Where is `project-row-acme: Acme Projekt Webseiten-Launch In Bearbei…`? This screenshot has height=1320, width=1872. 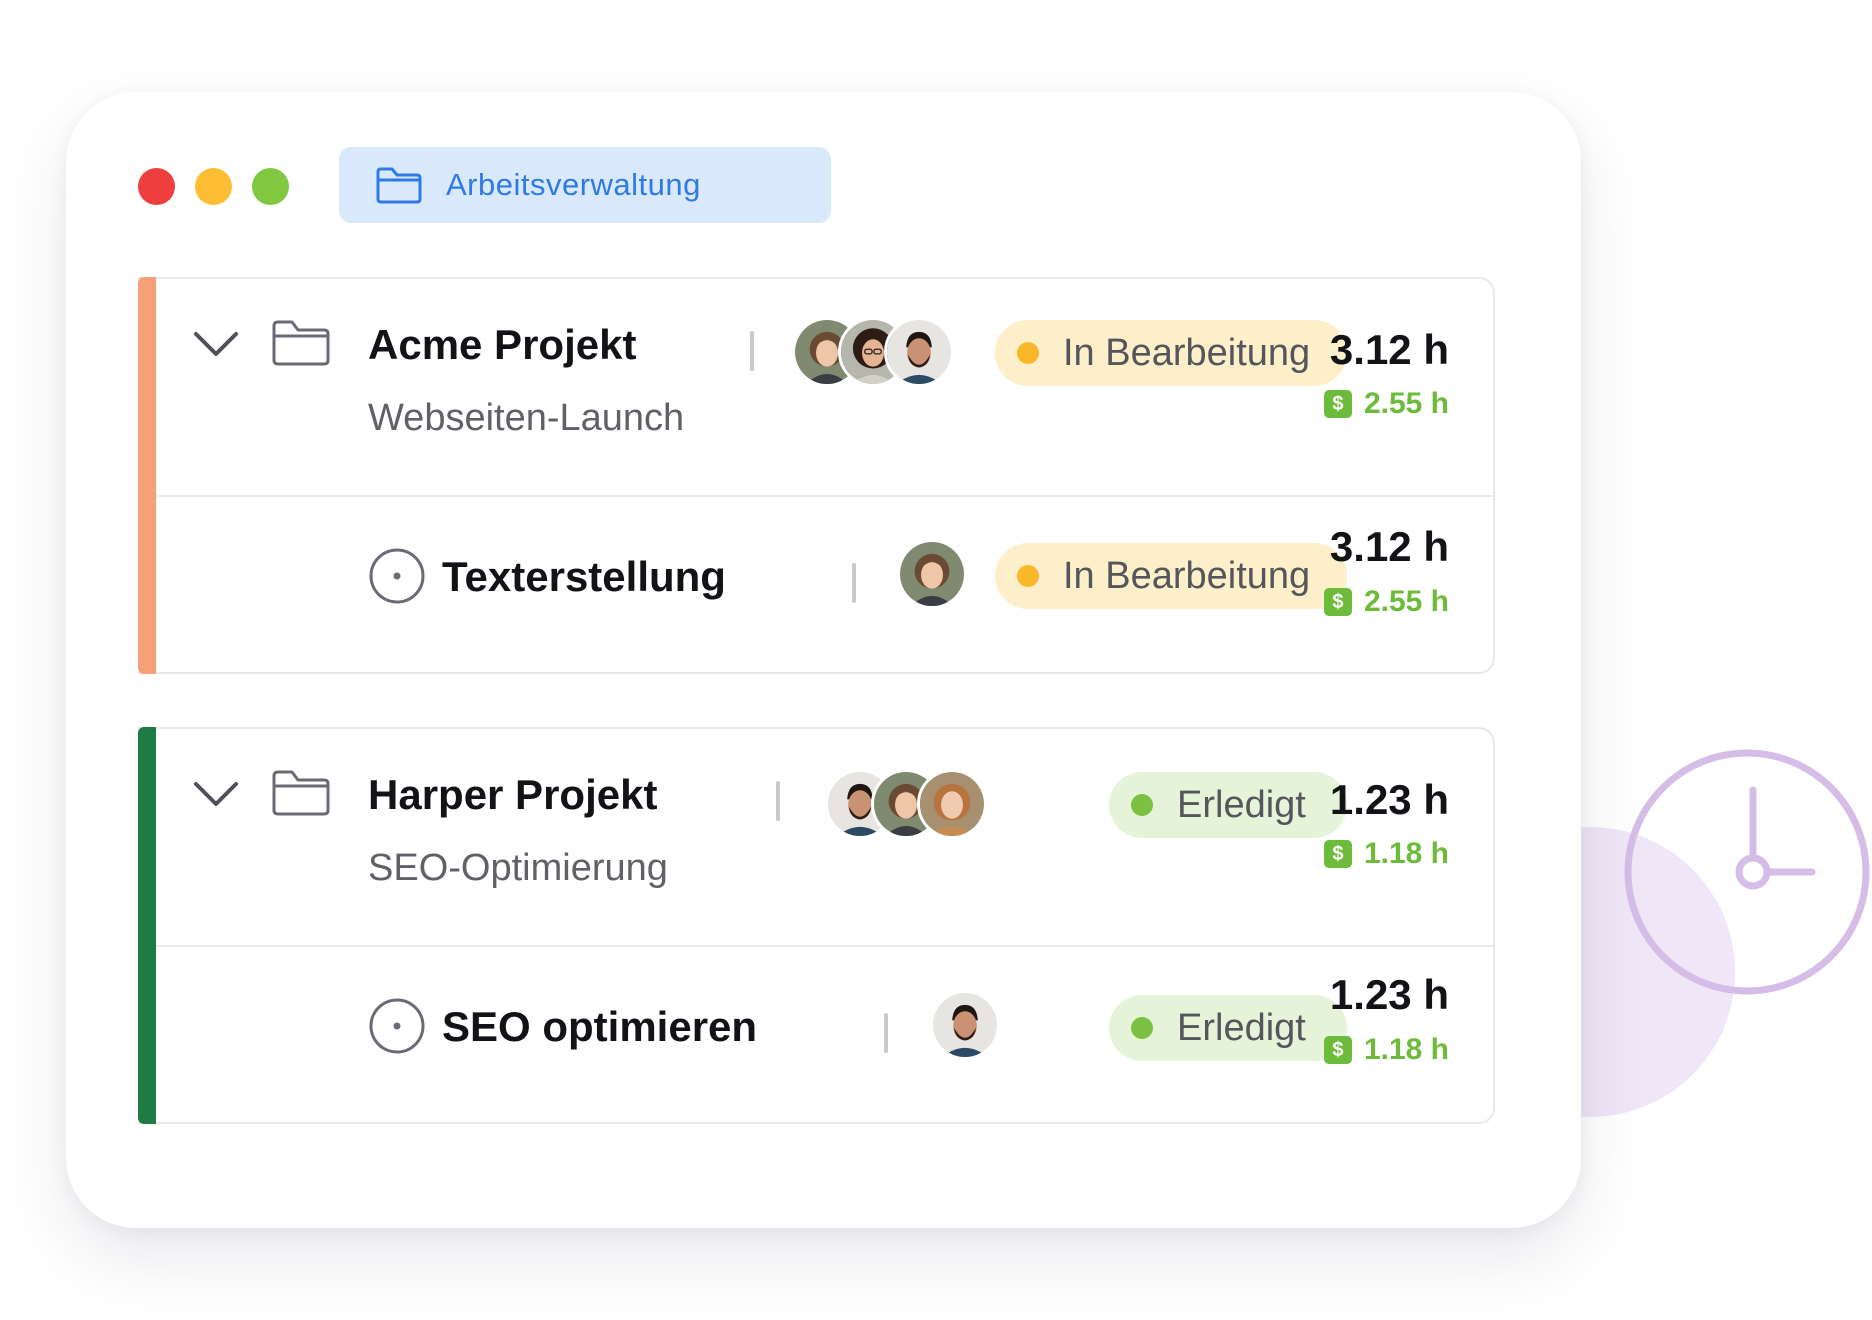
project-row-acme: Acme Projekt Webseiten-Launch In Bearbei… is located at coordinates (824, 388).